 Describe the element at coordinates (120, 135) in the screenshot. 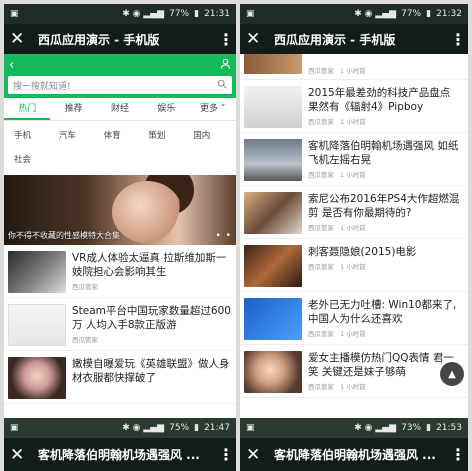

I see `category-sports: 体育` at that location.